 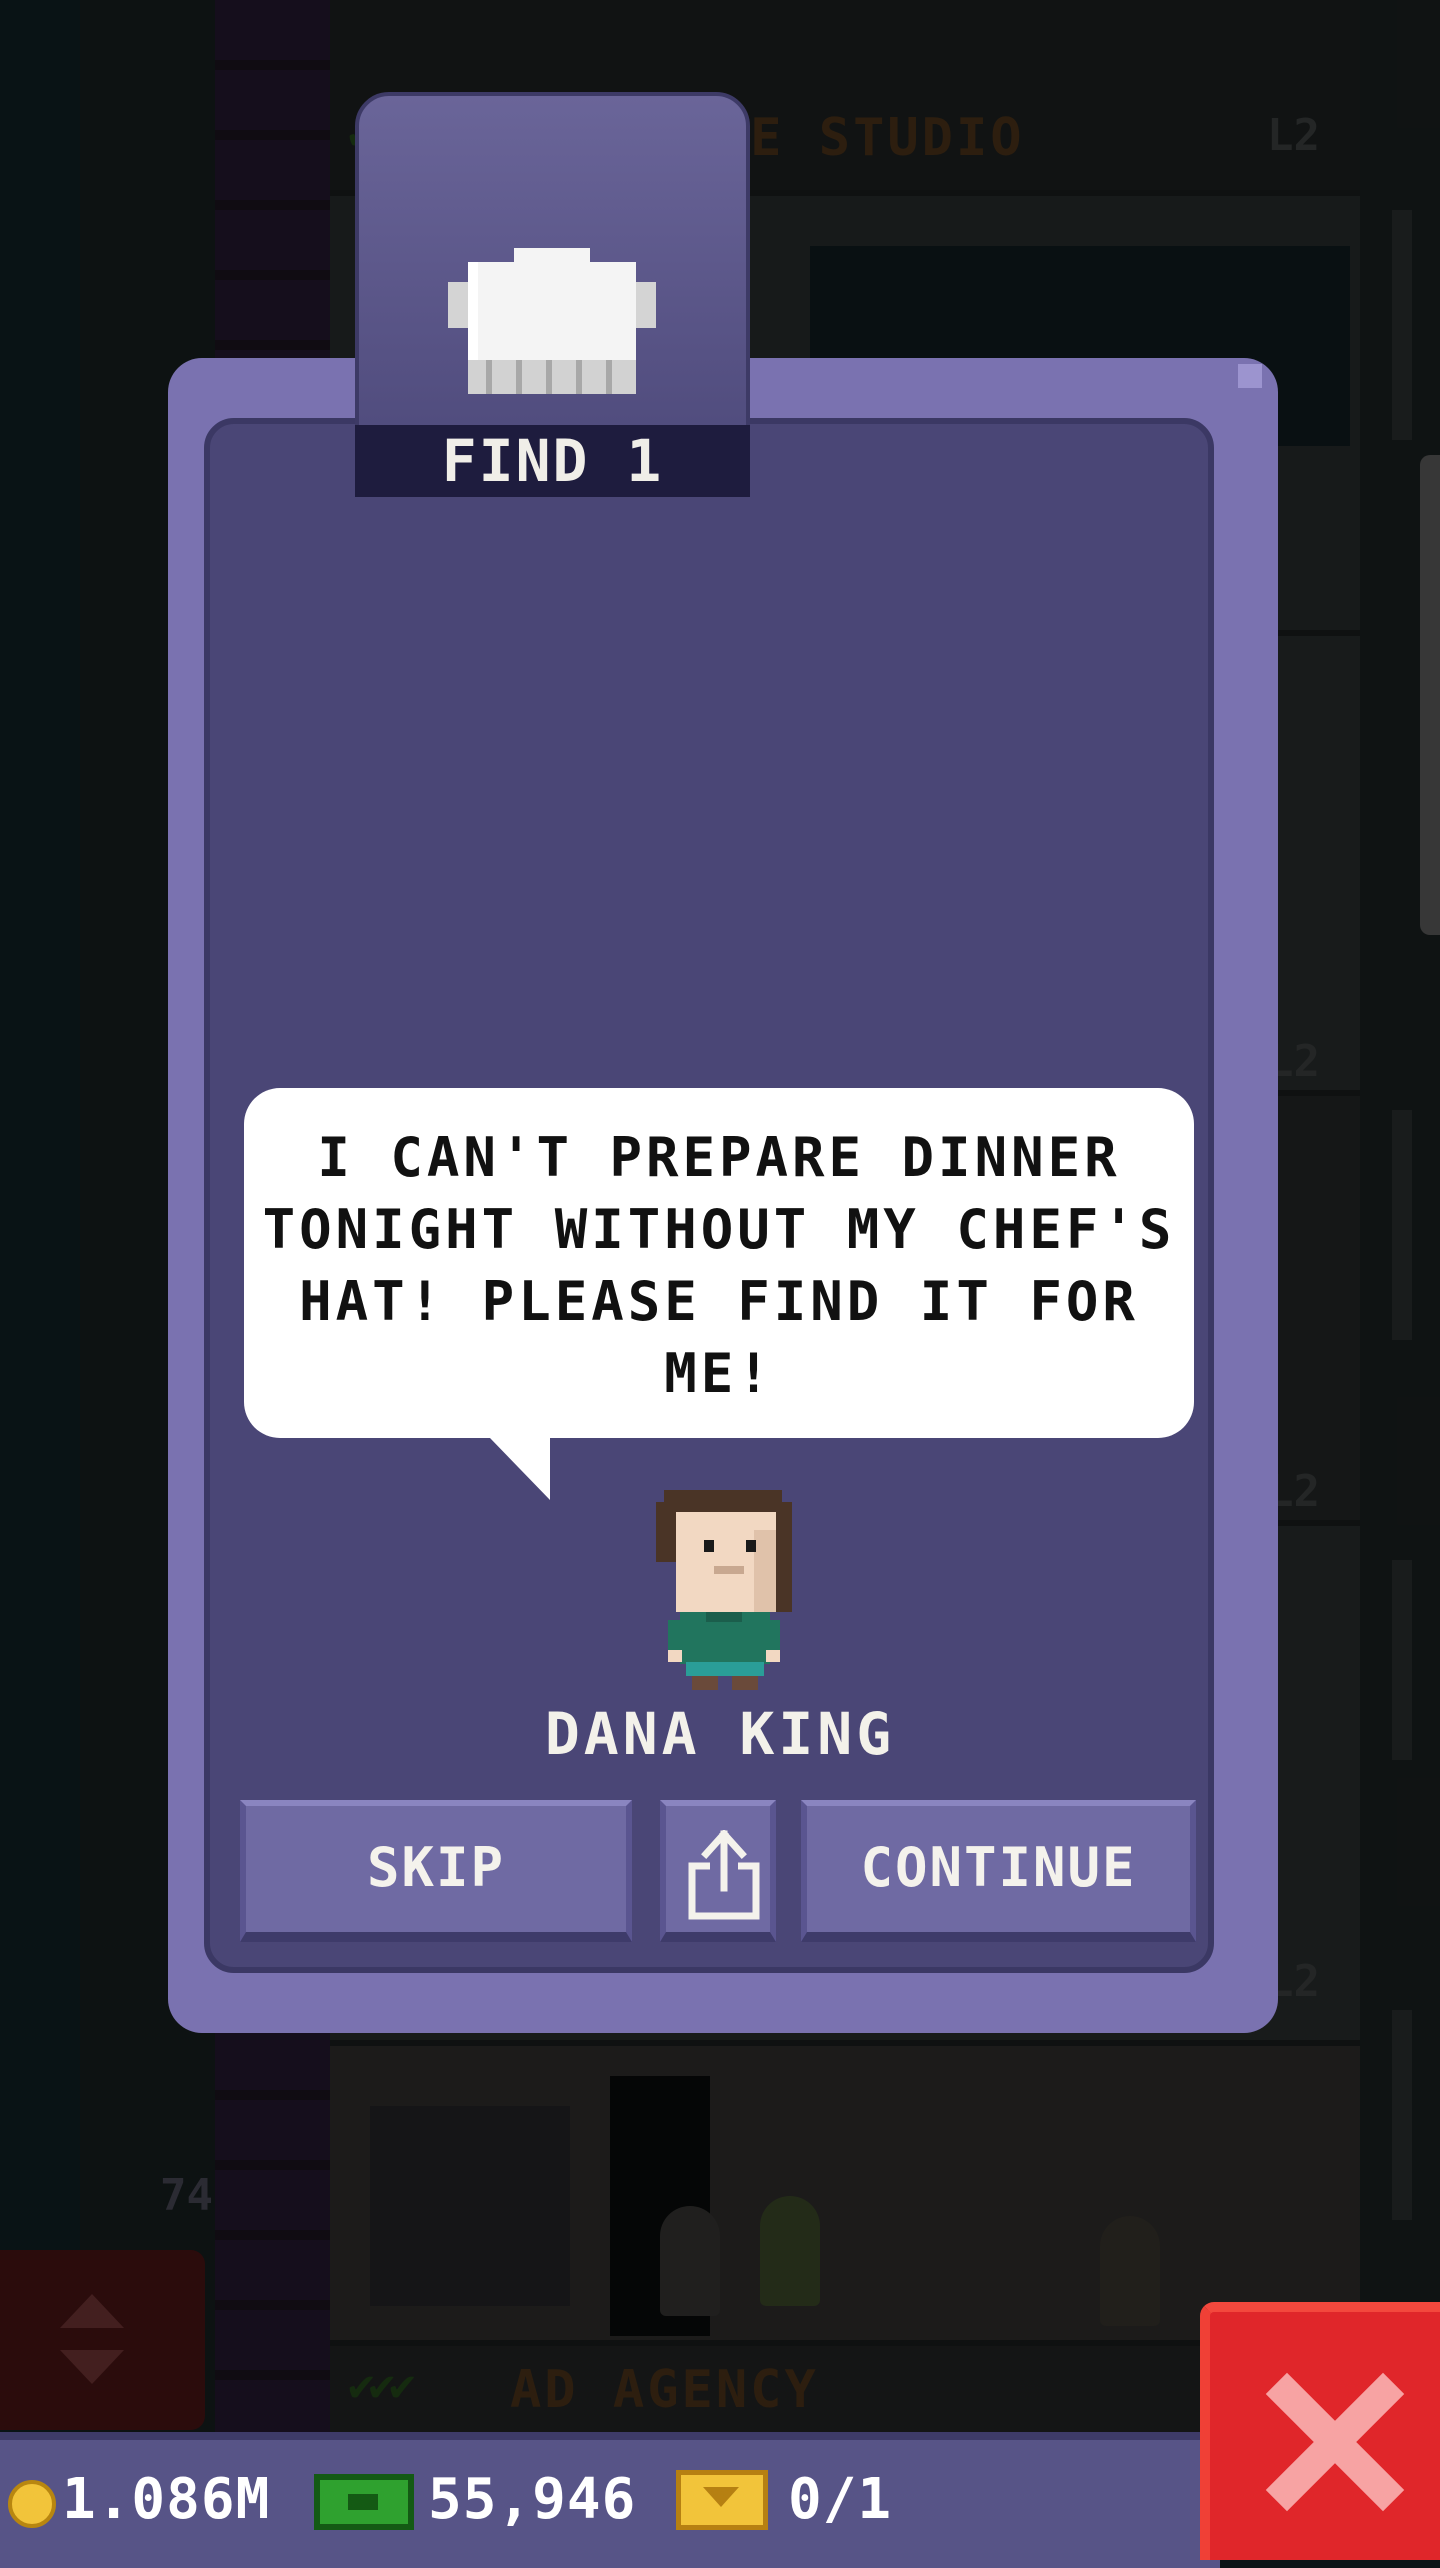 I want to click on bux-count: 55,946, so click(x=532, y=2499).